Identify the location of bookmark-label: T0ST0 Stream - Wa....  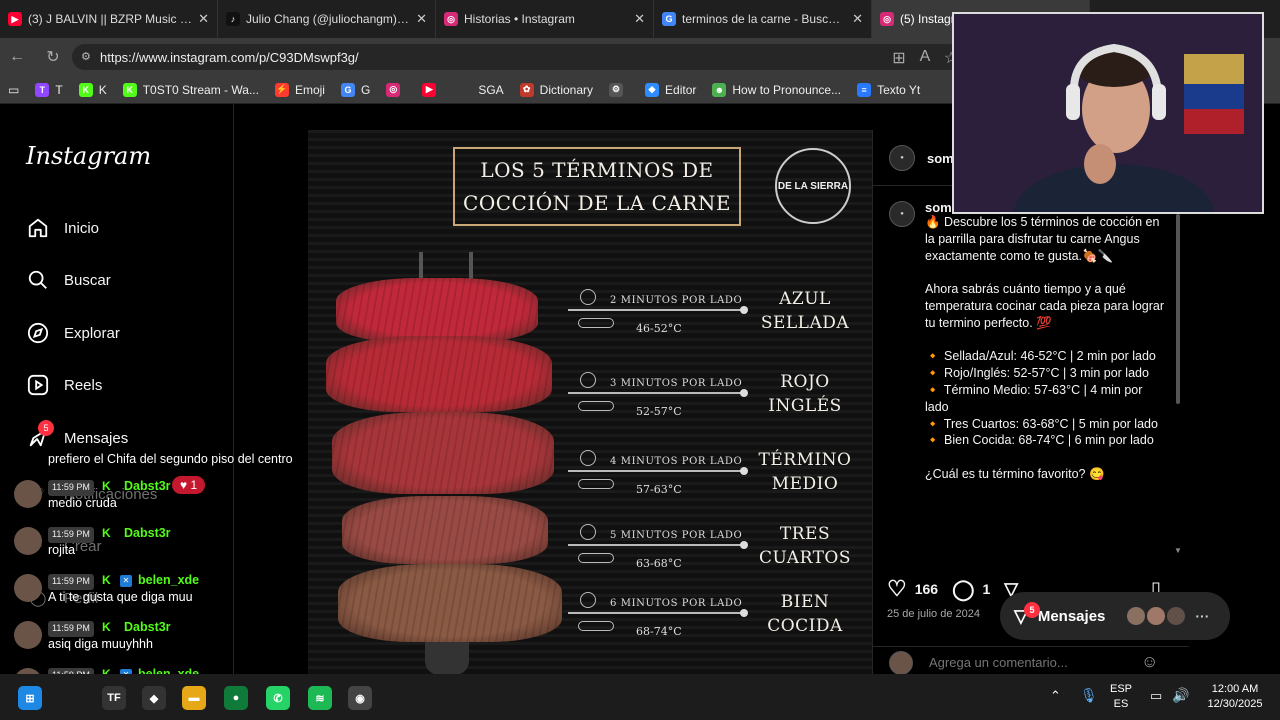
(200, 89).